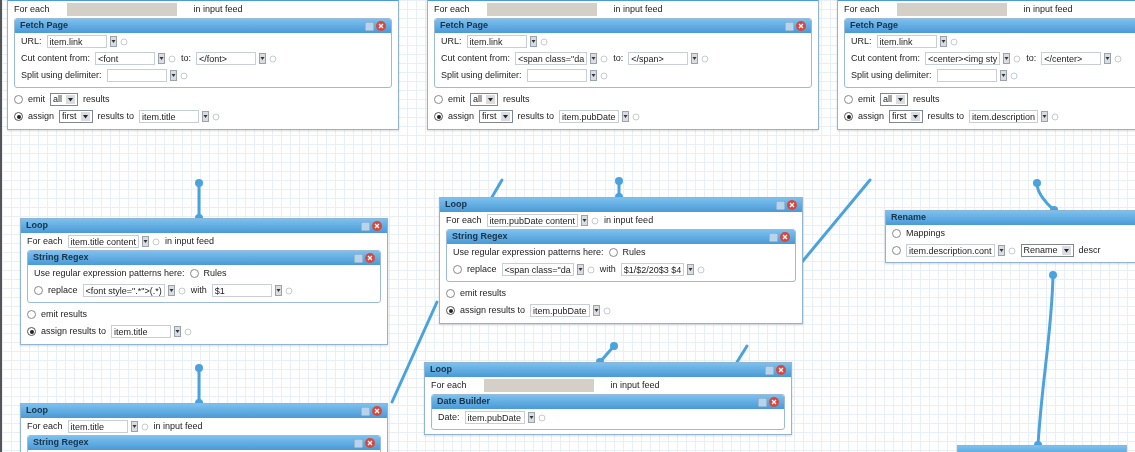  What do you see at coordinates (658, 58) in the screenshot?
I see `input-field: </span>` at bounding box center [658, 58].